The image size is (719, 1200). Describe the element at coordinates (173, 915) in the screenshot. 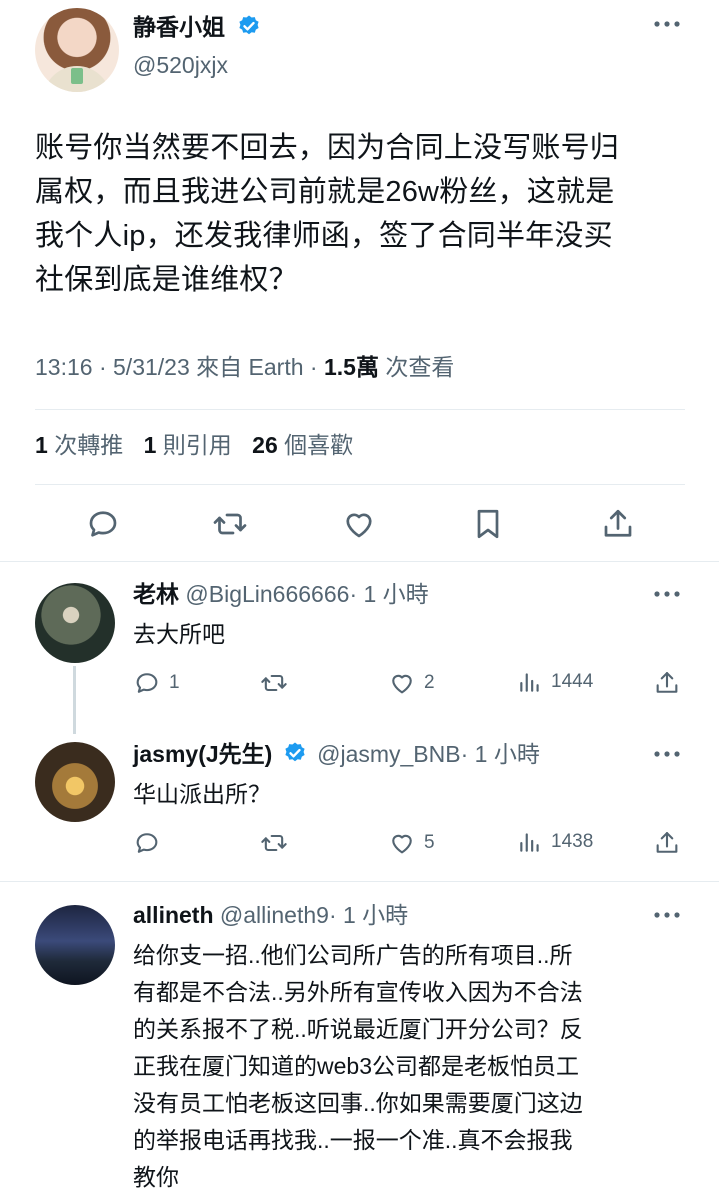

I see `reply-display-name: allineth` at that location.